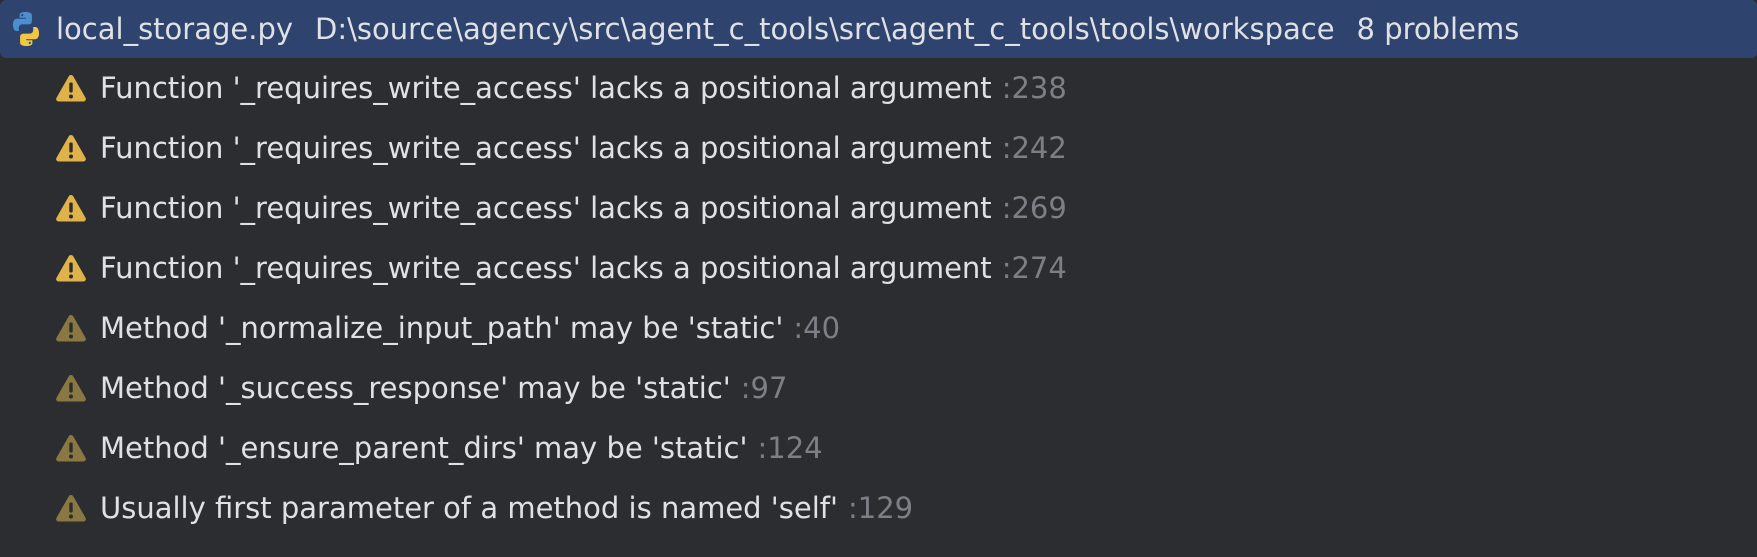  I want to click on problem-line-number: :238, so click(1034, 88).